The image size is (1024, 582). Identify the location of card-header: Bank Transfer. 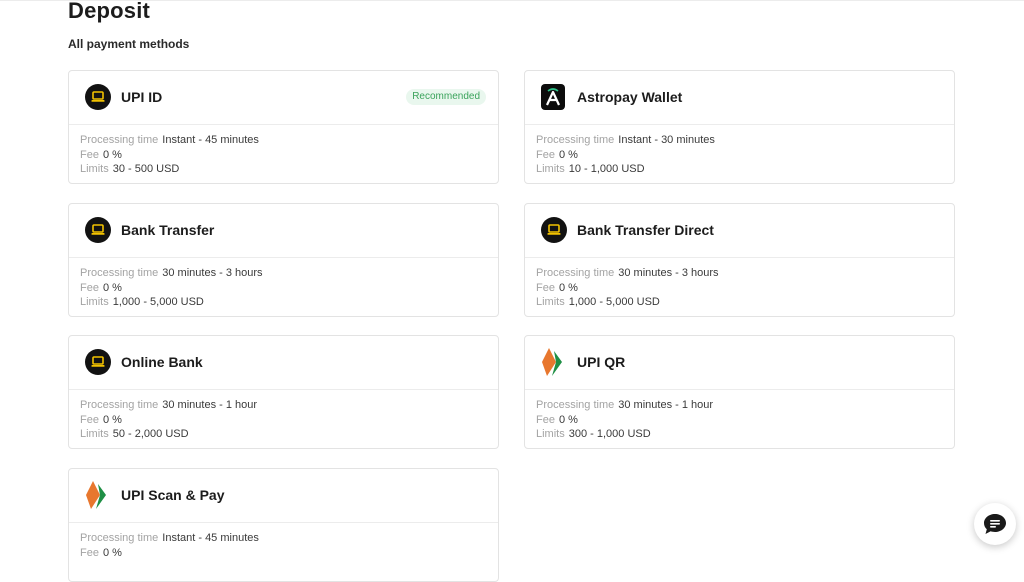
(283, 231).